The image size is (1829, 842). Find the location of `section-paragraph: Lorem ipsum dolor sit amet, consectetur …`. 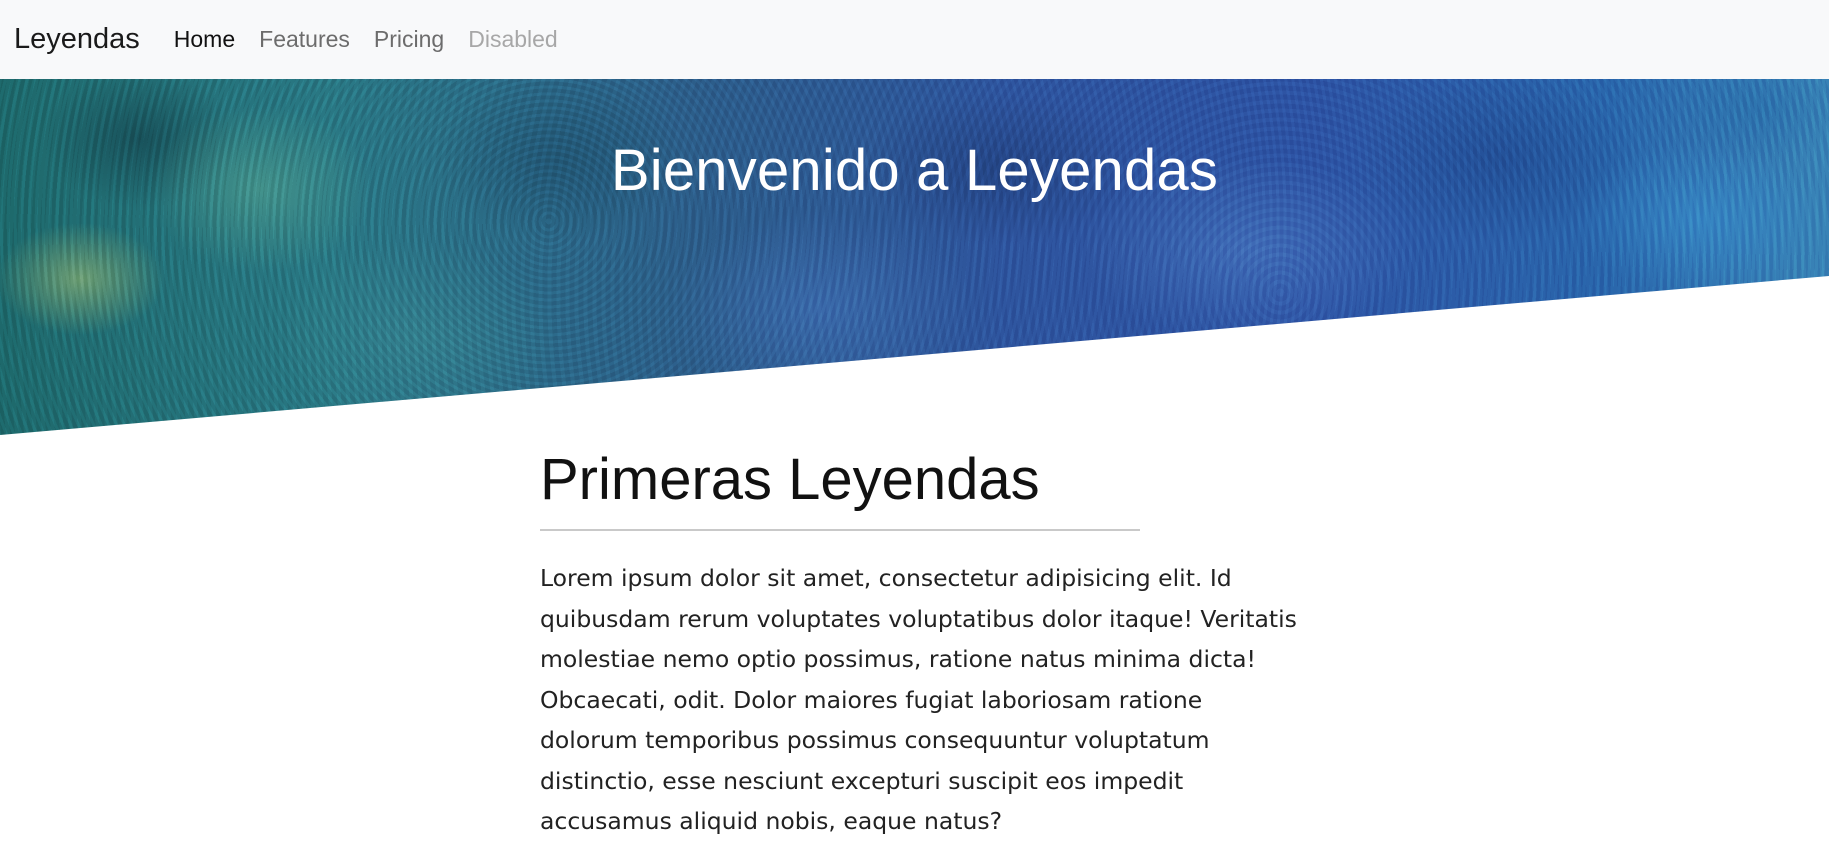

section-paragraph: Lorem ipsum dolor sit amet, consectetur … is located at coordinates (918, 699).